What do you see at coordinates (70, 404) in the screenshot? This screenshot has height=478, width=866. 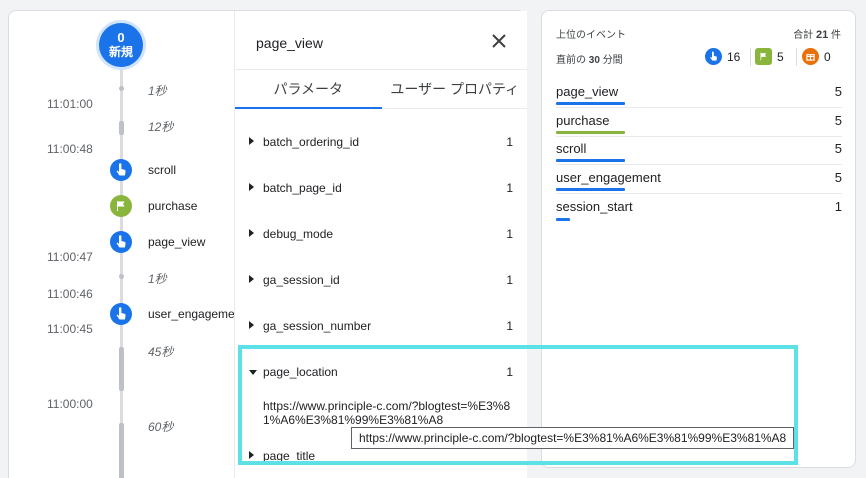 I see `timestamp: 11:00:00` at bounding box center [70, 404].